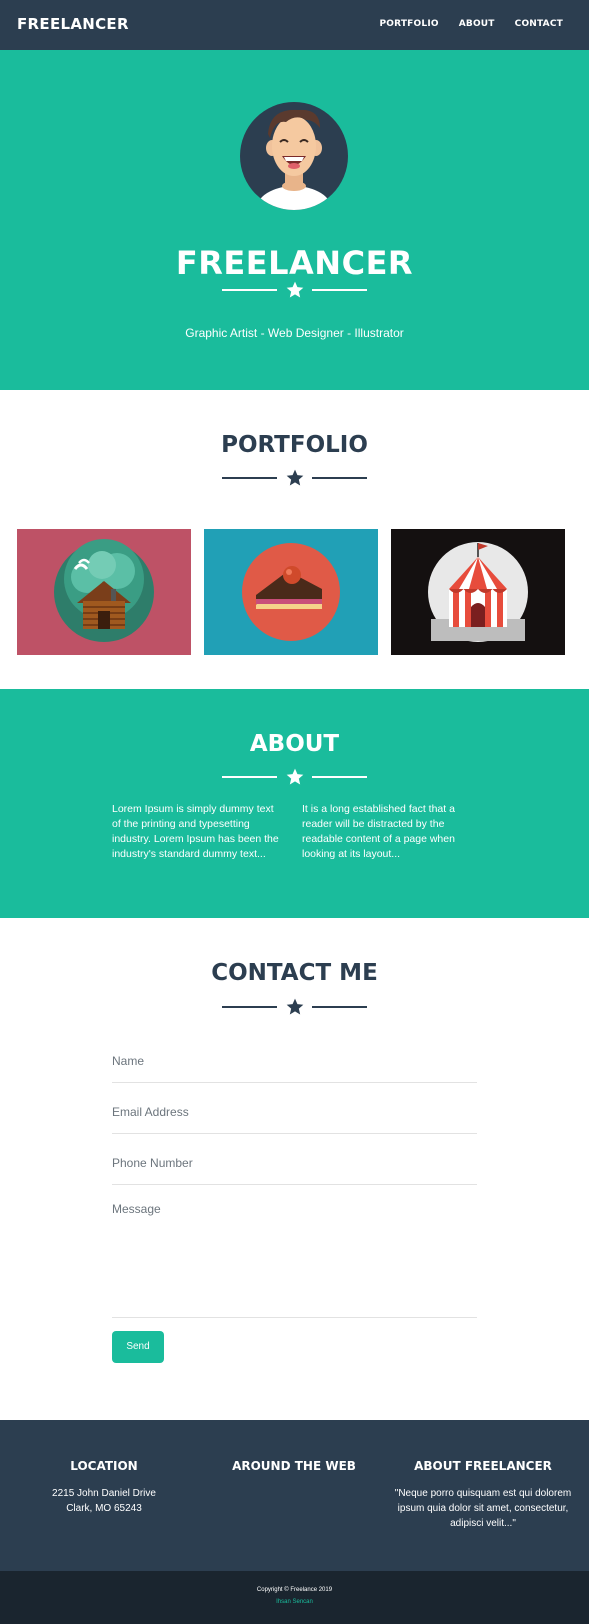 The height and width of the screenshot is (1624, 589). I want to click on copyright-bar: Copyright © Freelance 2019 Ihsan Sencan, so click(294, 1597).